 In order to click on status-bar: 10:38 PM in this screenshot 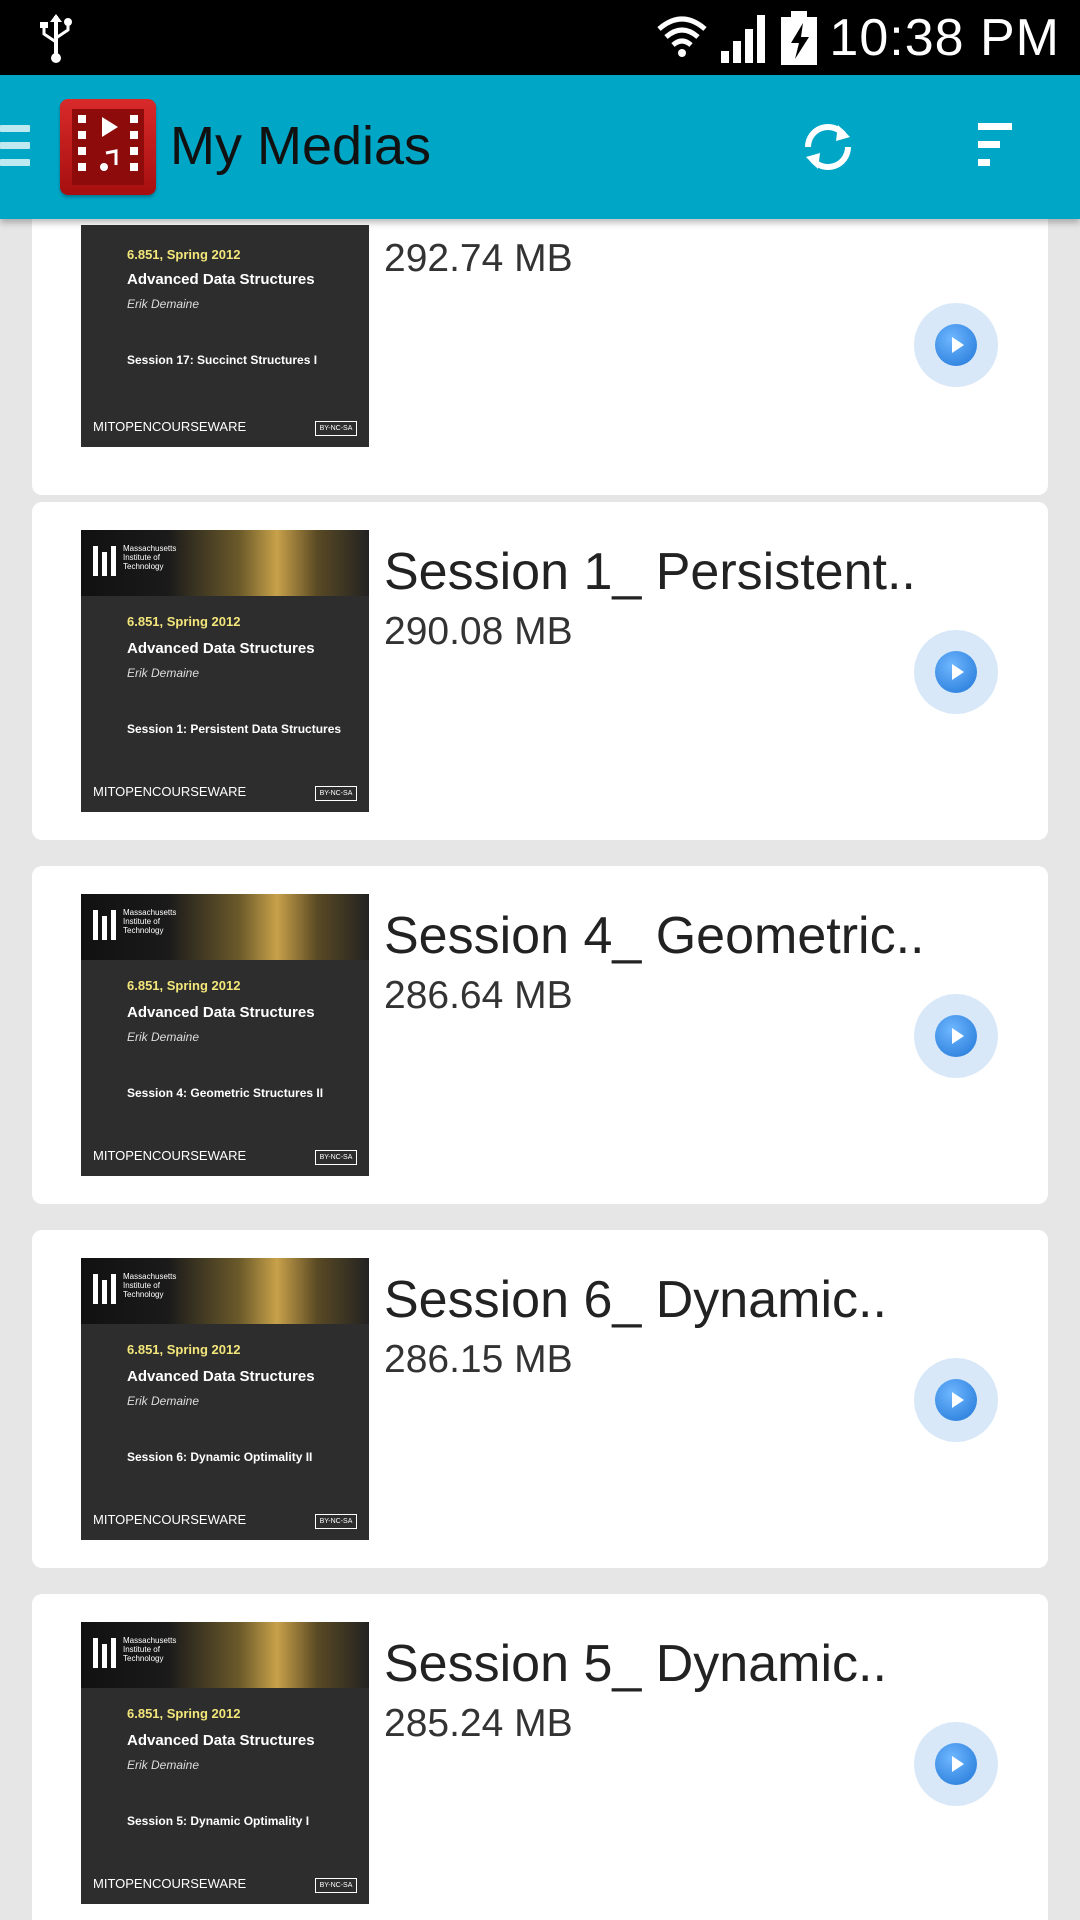, I will do `click(540, 37)`.